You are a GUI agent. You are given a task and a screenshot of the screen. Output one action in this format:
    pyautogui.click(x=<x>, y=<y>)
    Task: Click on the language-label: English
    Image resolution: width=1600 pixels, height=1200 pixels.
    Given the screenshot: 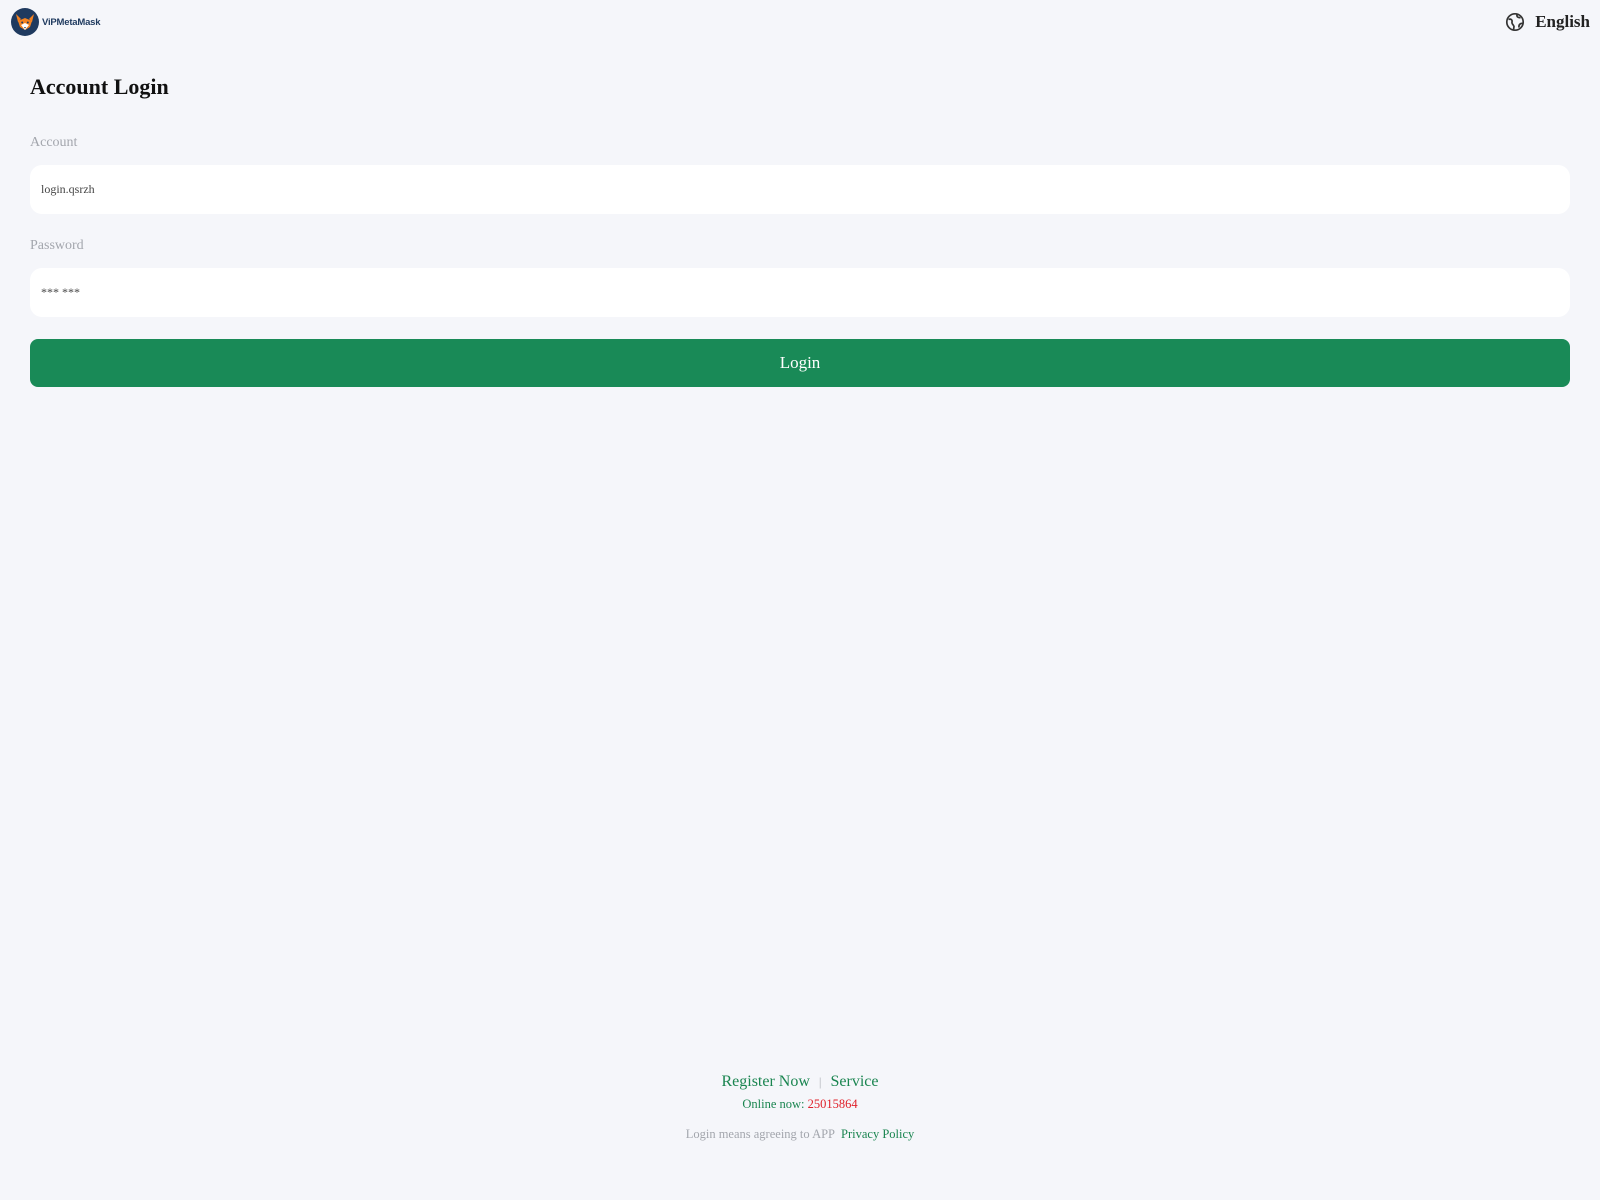 What is the action you would take?
    pyautogui.click(x=1562, y=21)
    